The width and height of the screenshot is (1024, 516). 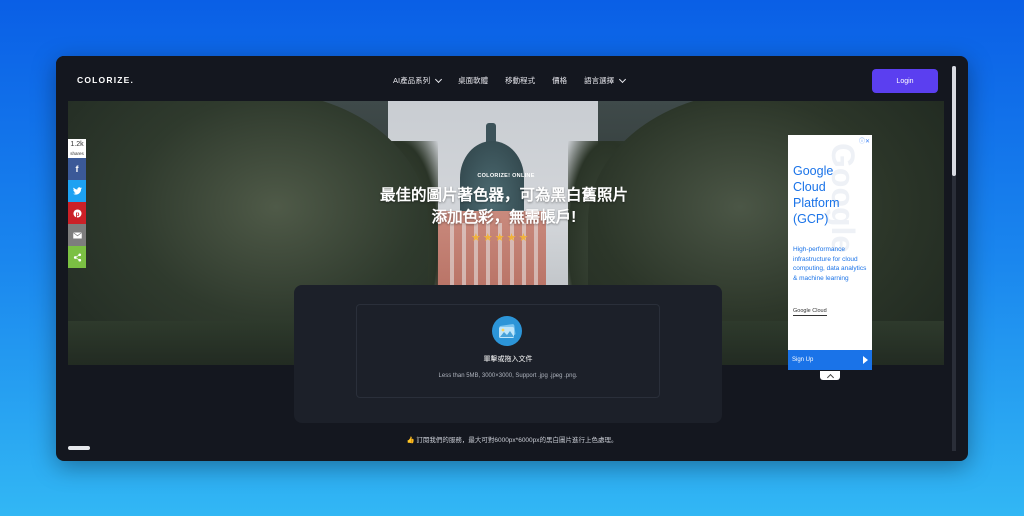 What do you see at coordinates (830, 360) in the screenshot?
I see `ad-signup-button: Sign Up` at bounding box center [830, 360].